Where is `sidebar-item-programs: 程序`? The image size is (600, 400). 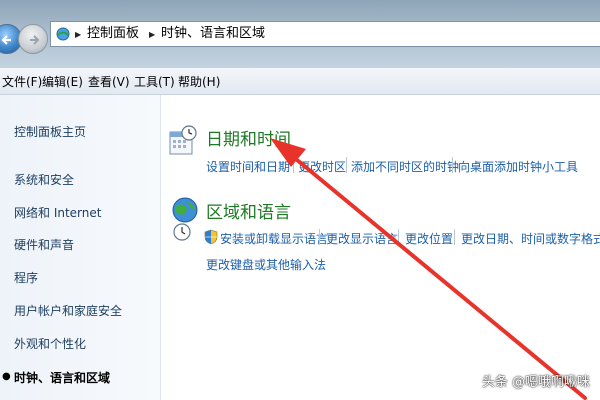 sidebar-item-programs: 程序 is located at coordinates (26, 277).